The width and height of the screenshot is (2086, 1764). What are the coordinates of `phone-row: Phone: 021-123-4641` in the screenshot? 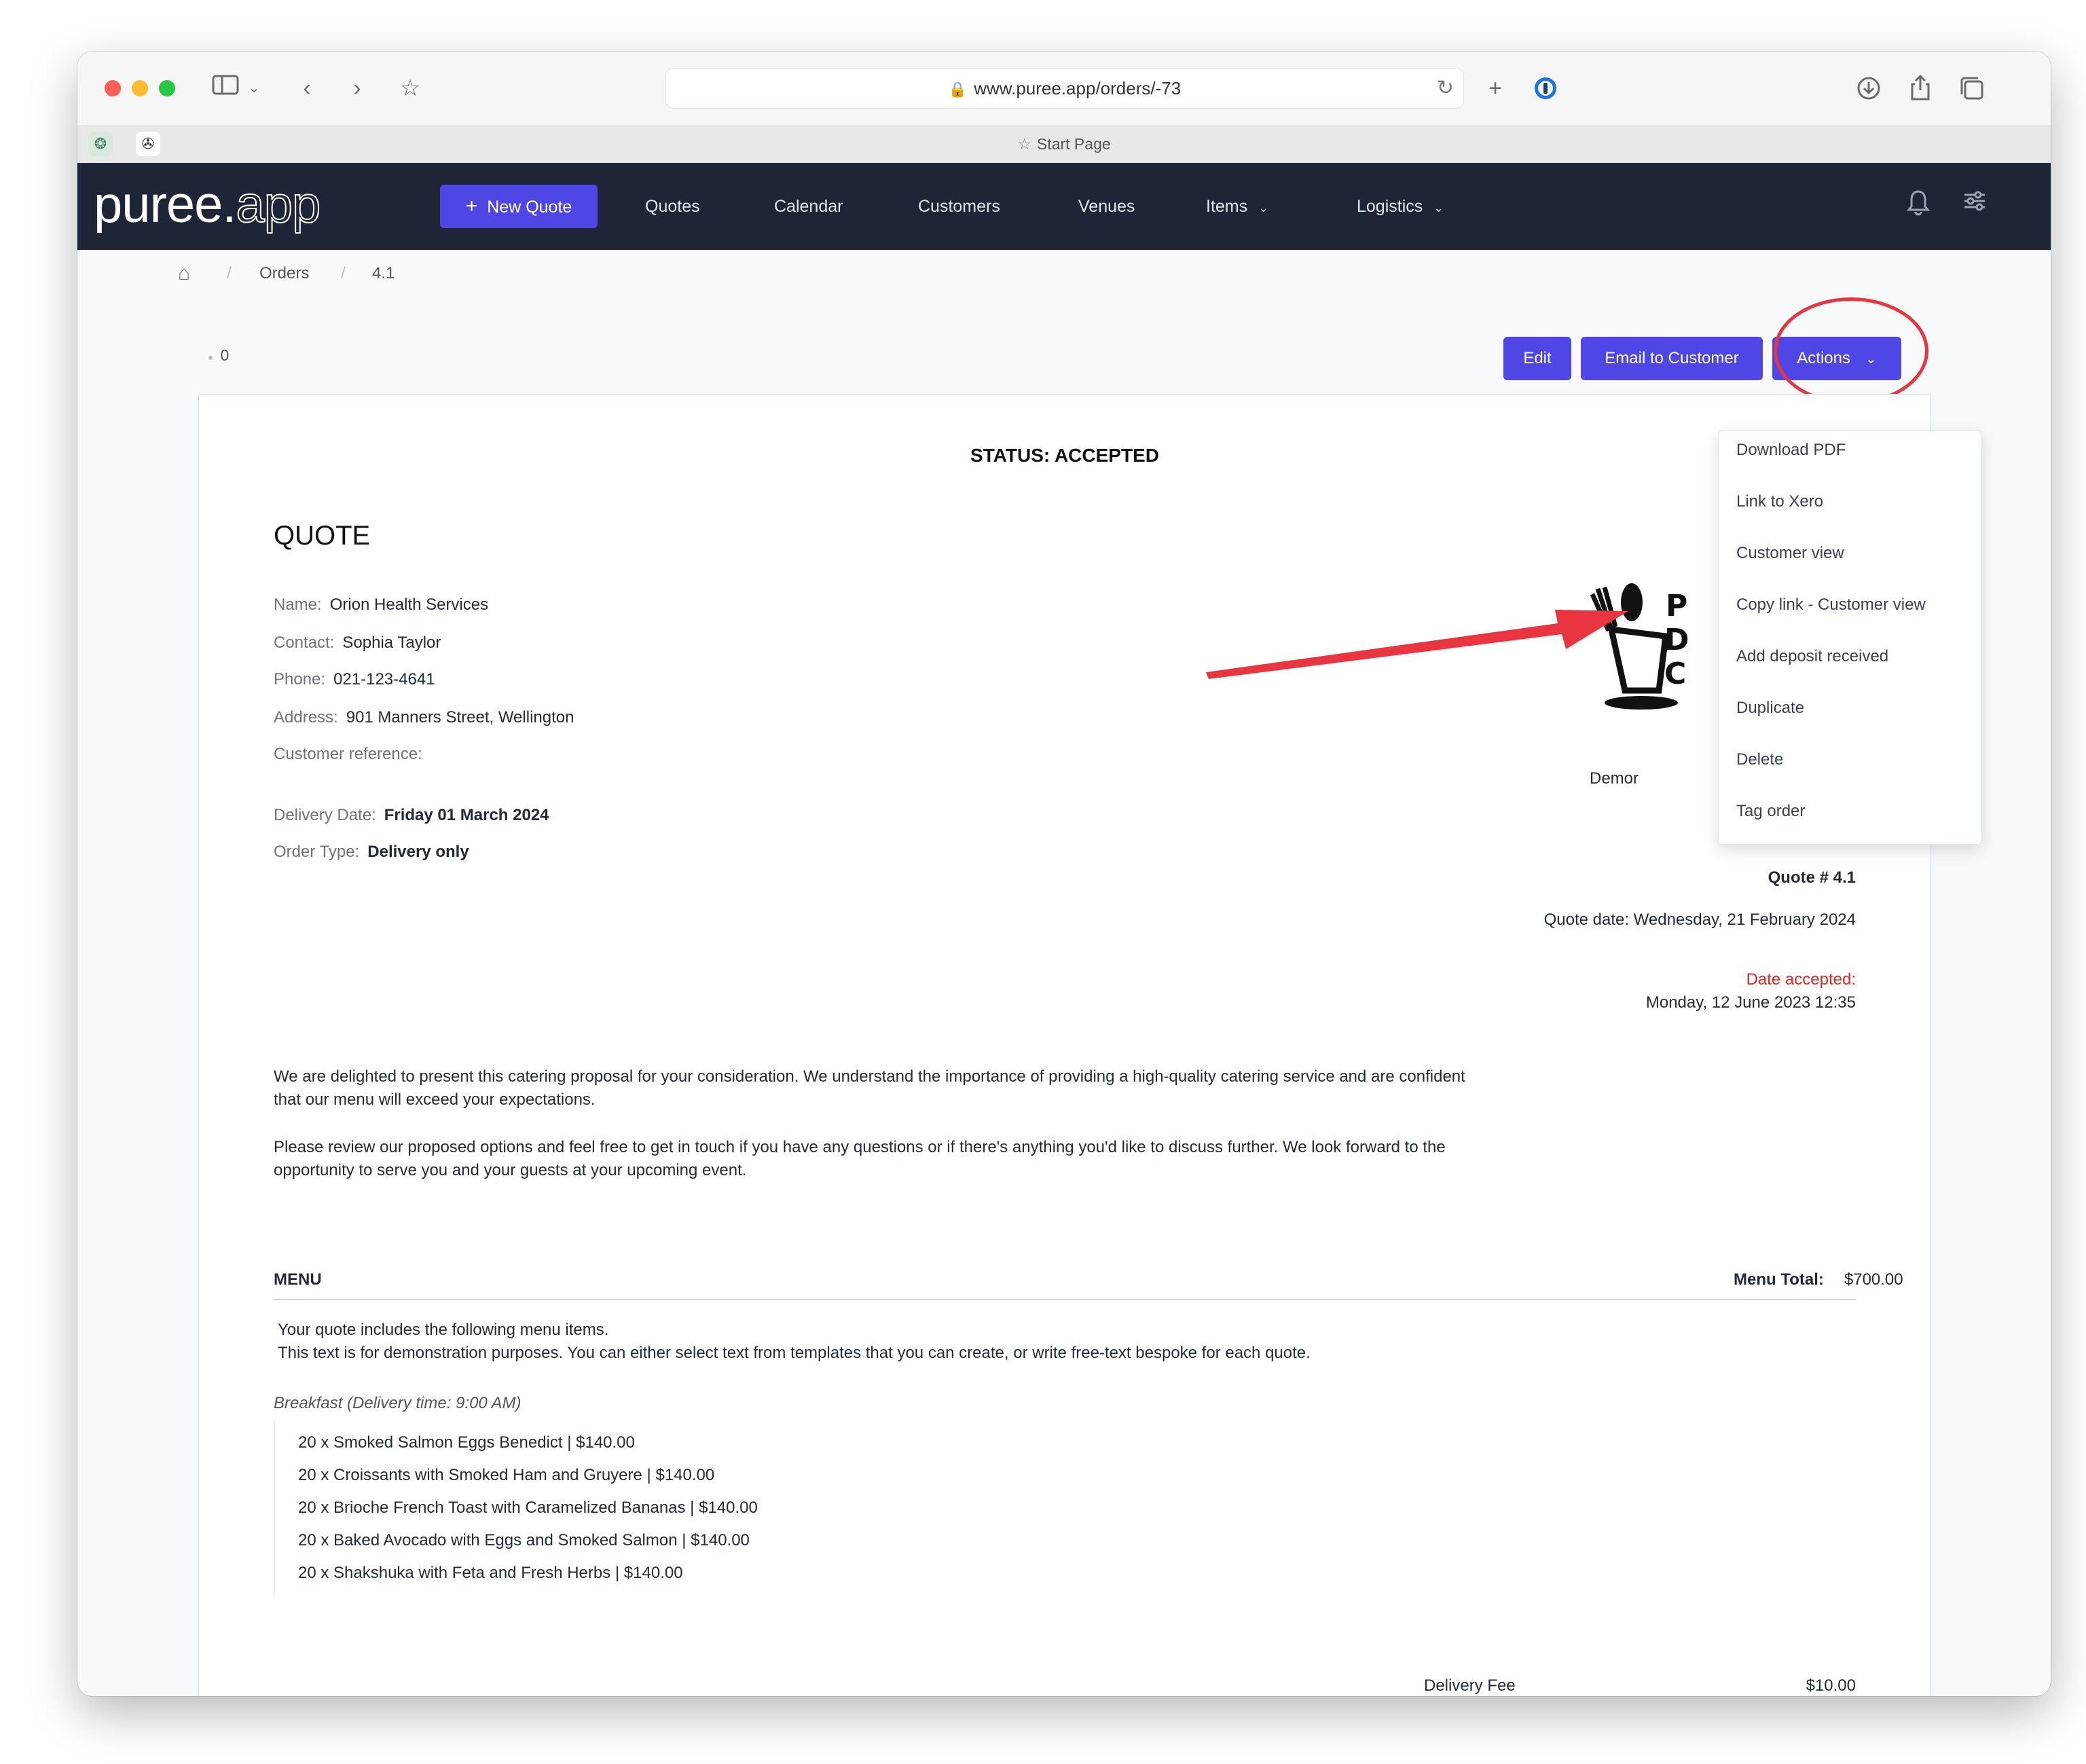 It's located at (355, 679).